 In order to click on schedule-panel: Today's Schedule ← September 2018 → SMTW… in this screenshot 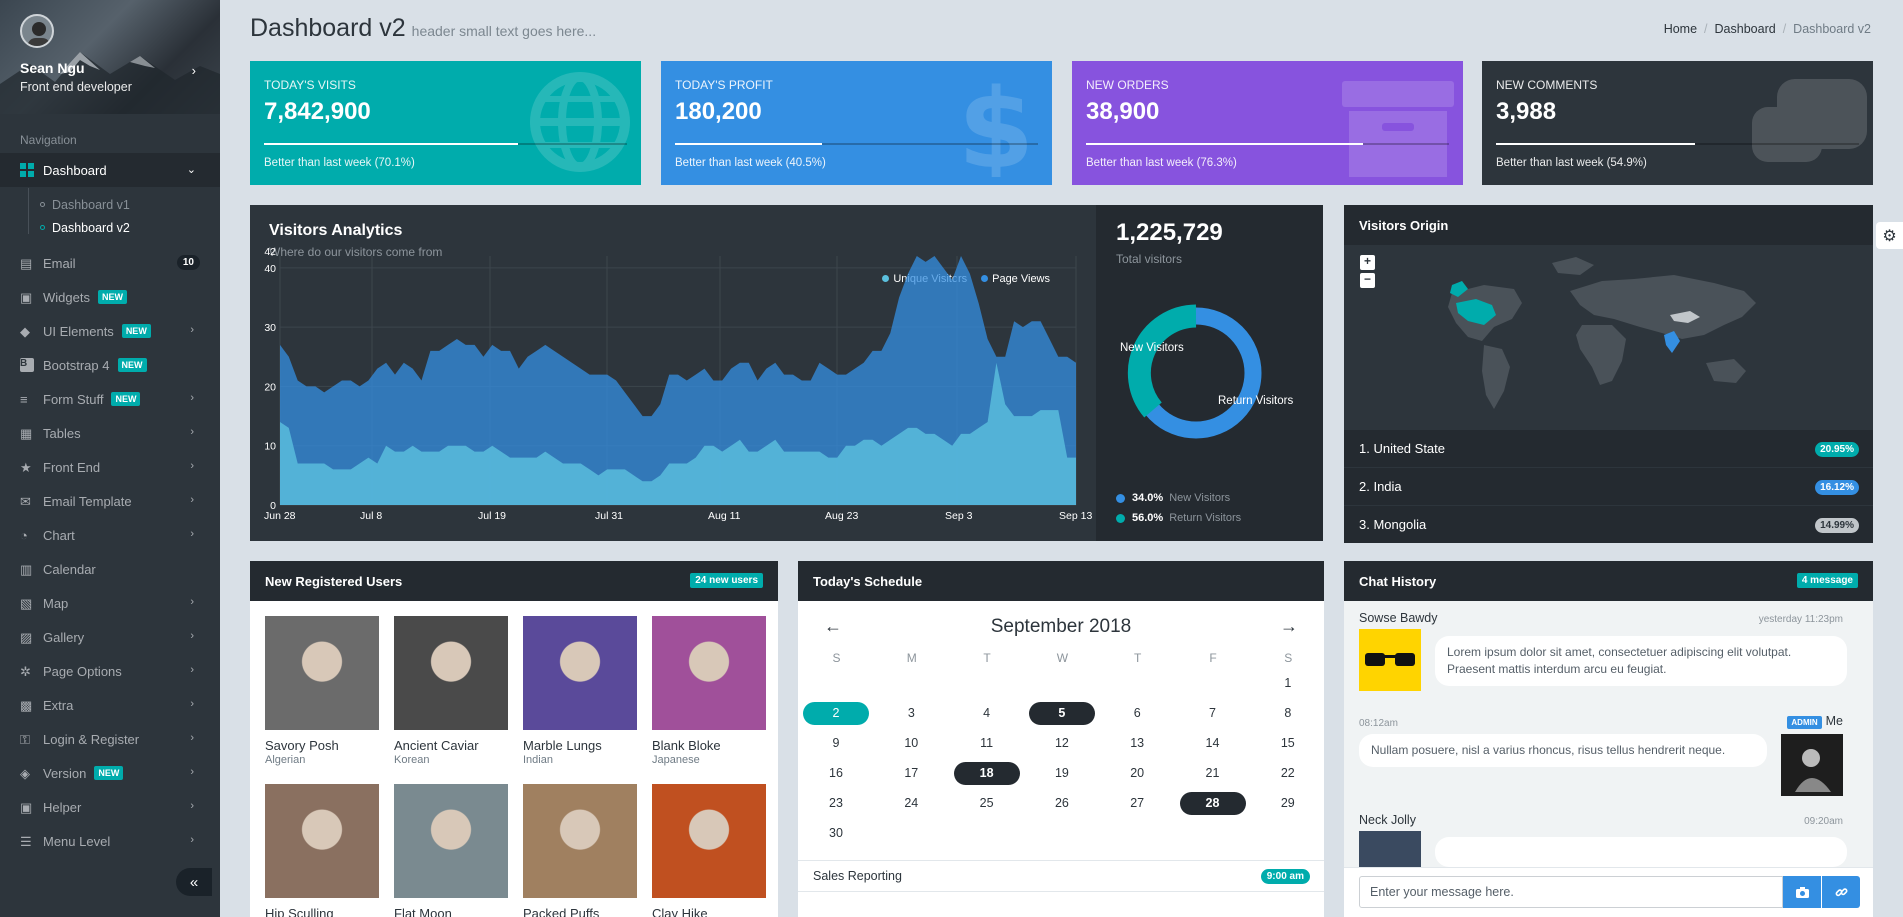, I will do `click(1061, 739)`.